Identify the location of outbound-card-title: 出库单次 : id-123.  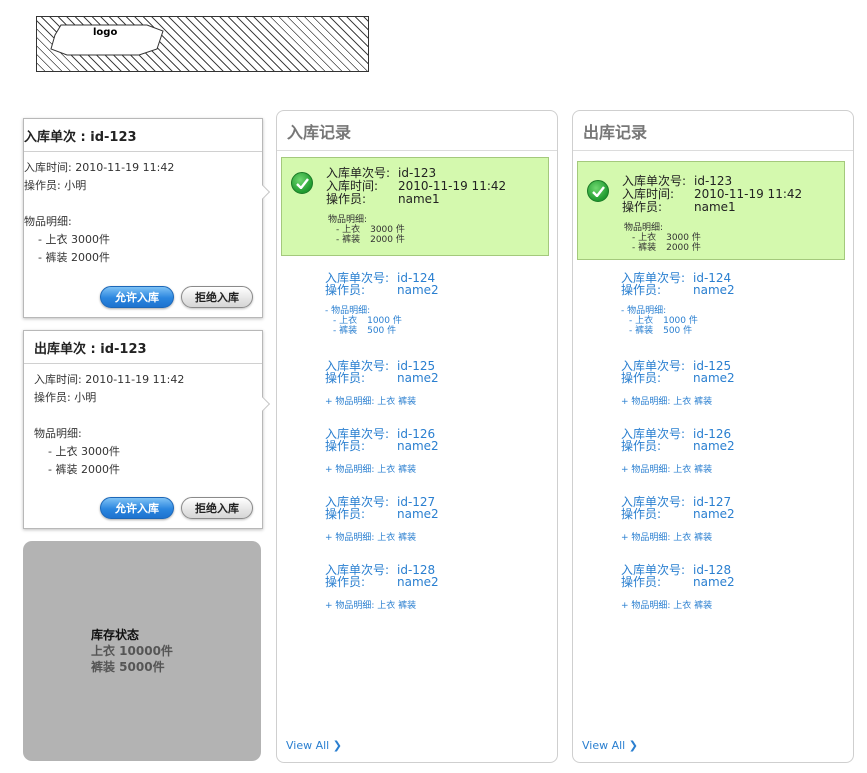
(143, 347).